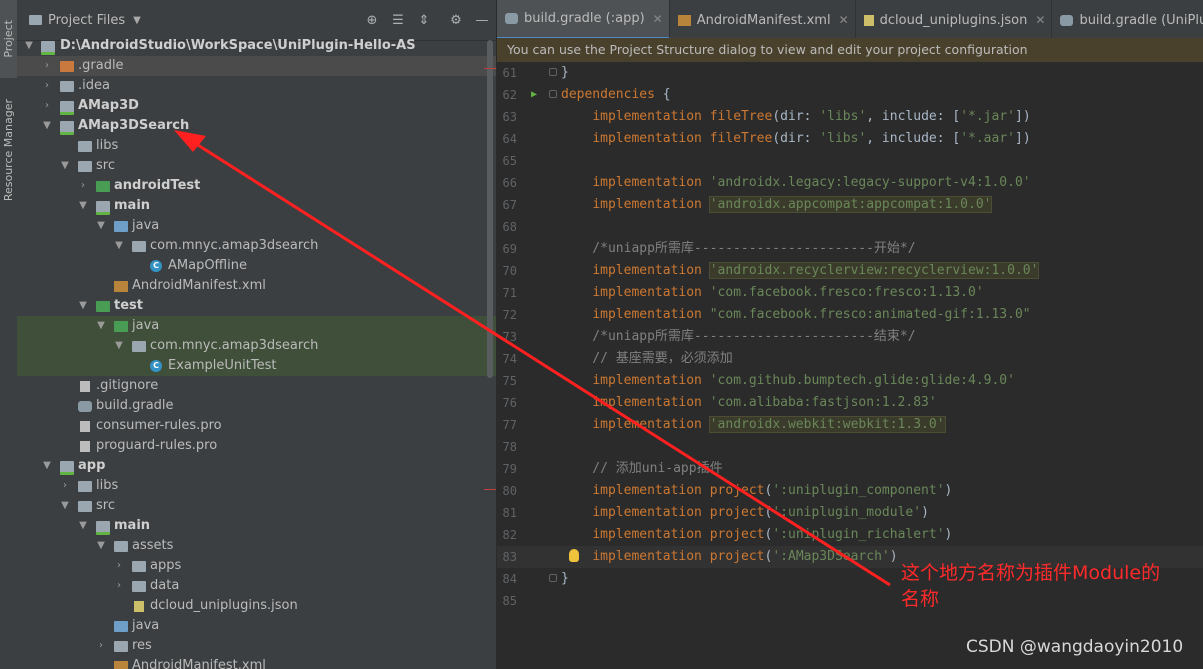 Image resolution: width=1203 pixels, height=669 pixels. I want to click on tree-node: ▼ app, so click(256, 466).